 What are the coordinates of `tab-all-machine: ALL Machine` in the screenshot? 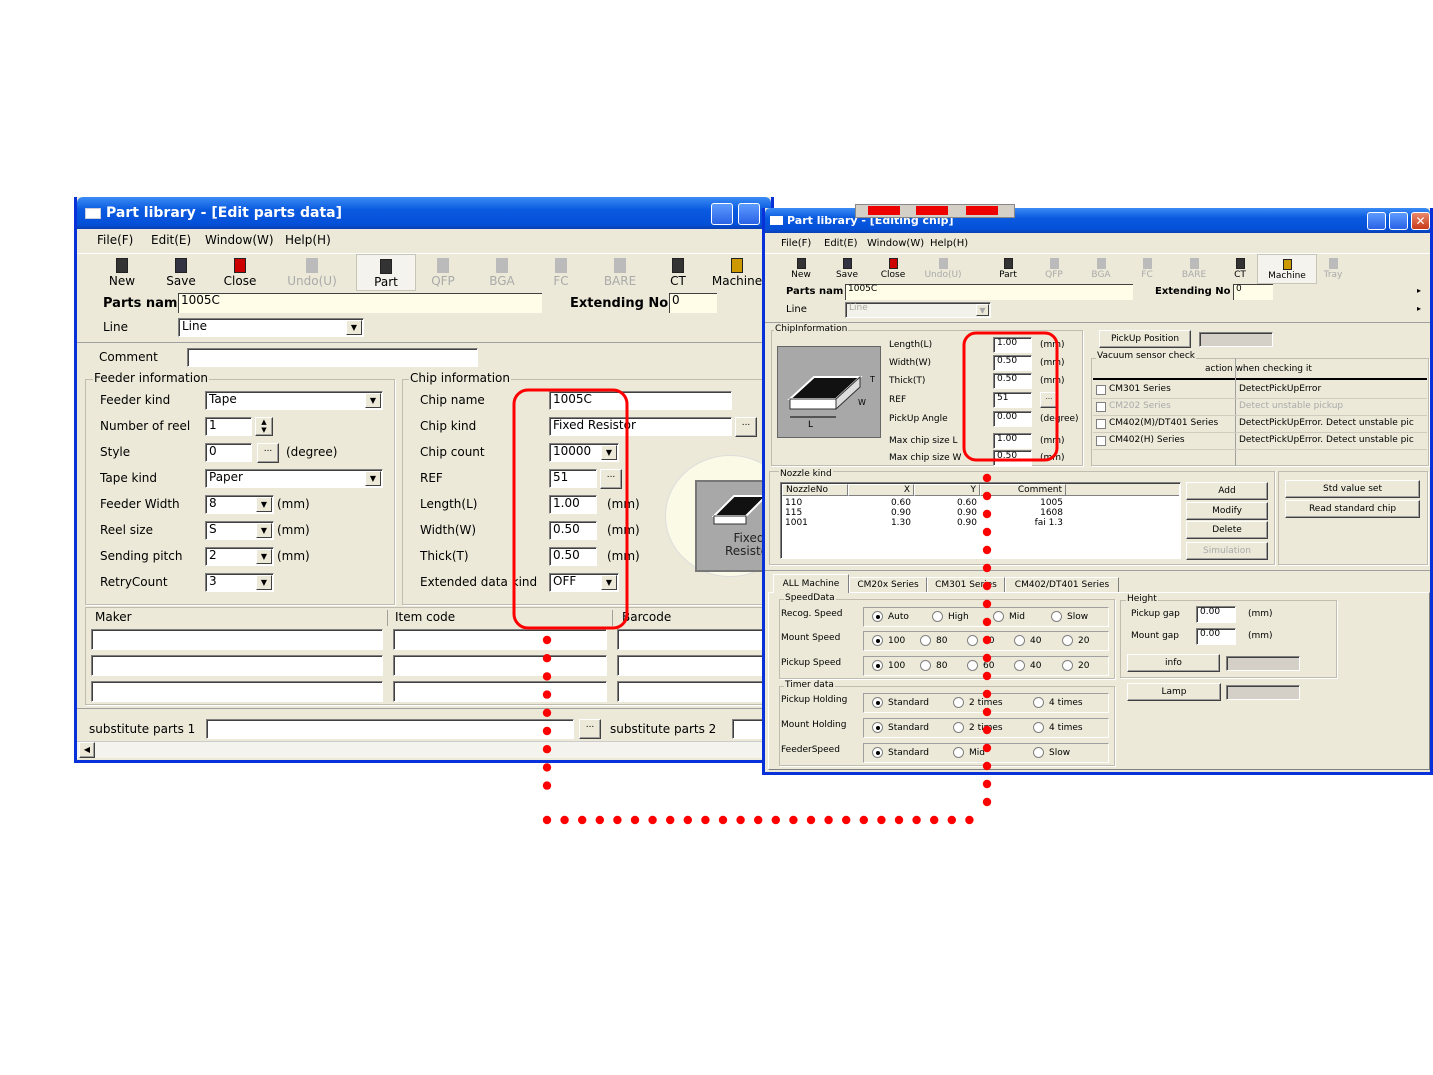 It's located at (811, 583).